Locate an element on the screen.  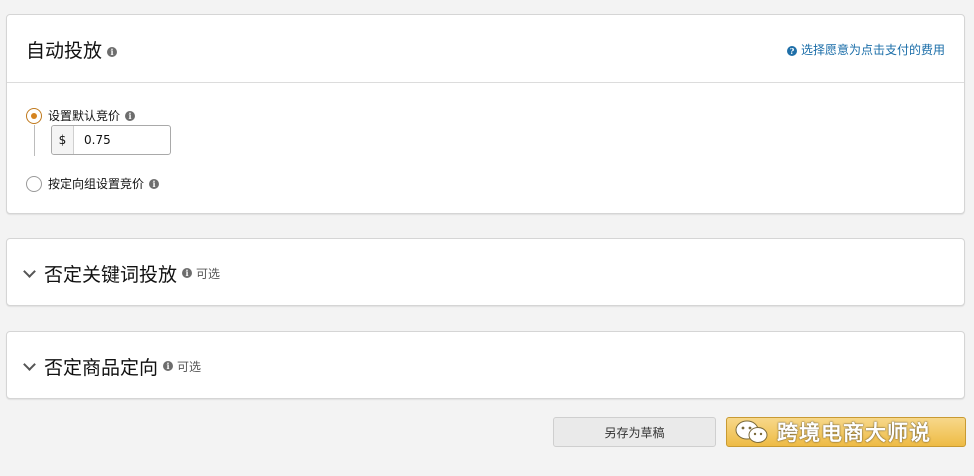
default-bid-option: 设置默认竞价 i is located at coordinates (81, 115).